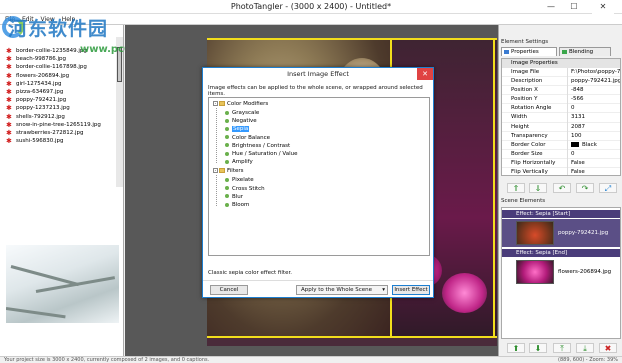 Image resolution: width=622 pixels, height=363 pixels. I want to click on property-value: 2087, so click(593, 127).